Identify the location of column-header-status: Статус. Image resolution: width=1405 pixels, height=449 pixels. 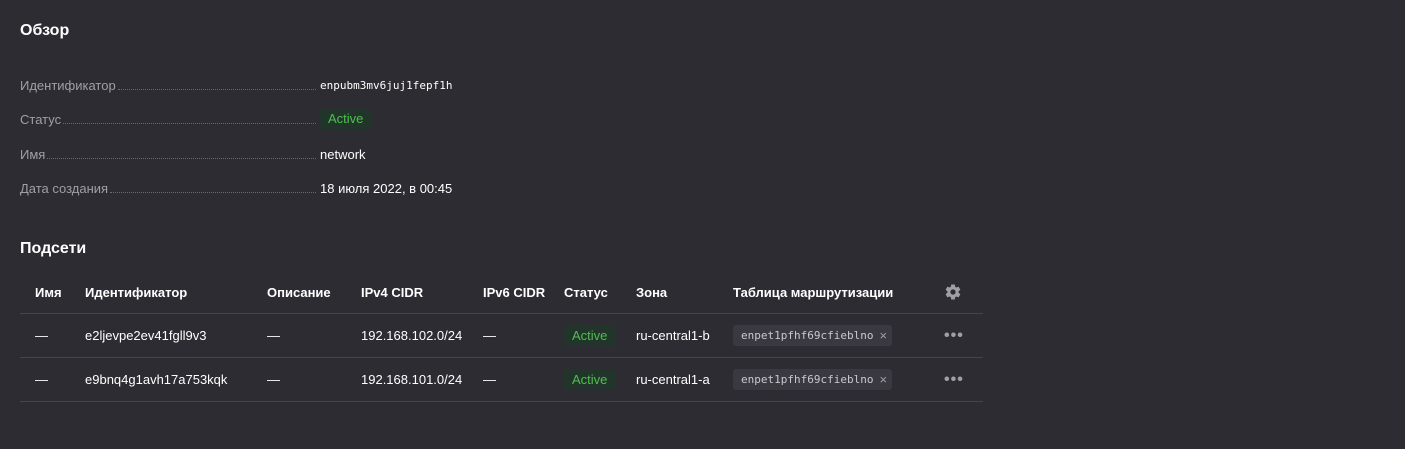
(586, 292).